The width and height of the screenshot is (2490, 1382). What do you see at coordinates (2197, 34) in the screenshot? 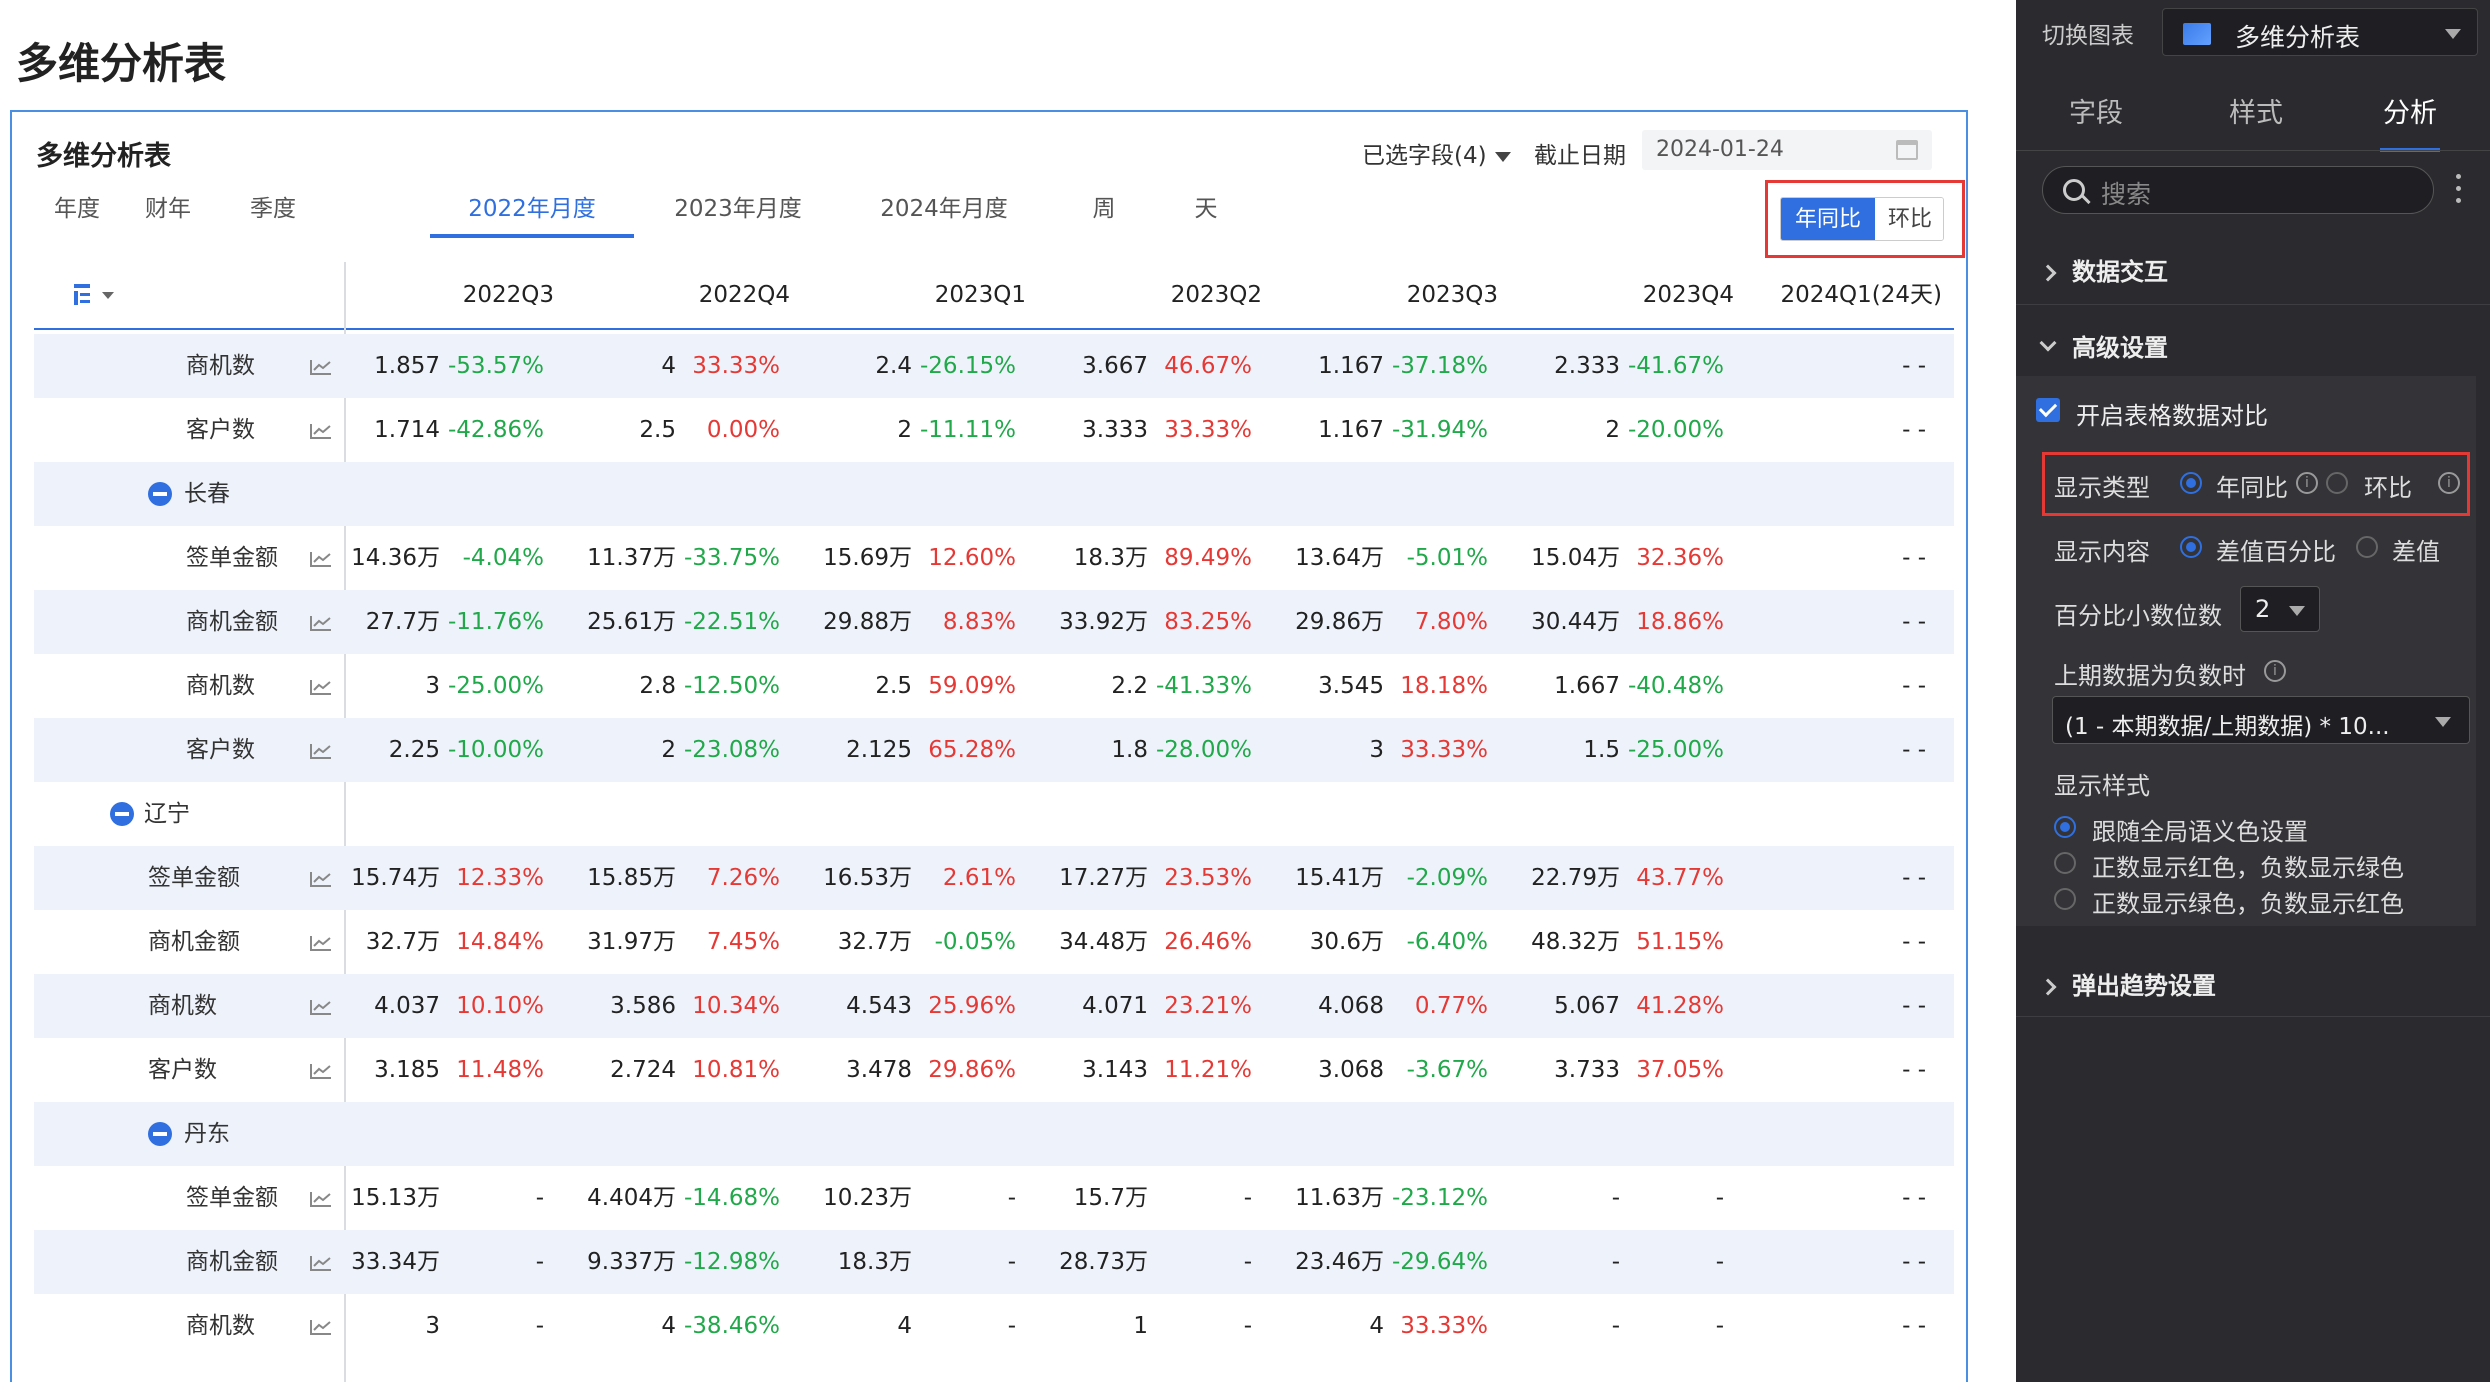
I see `table-chart-icon` at bounding box center [2197, 34].